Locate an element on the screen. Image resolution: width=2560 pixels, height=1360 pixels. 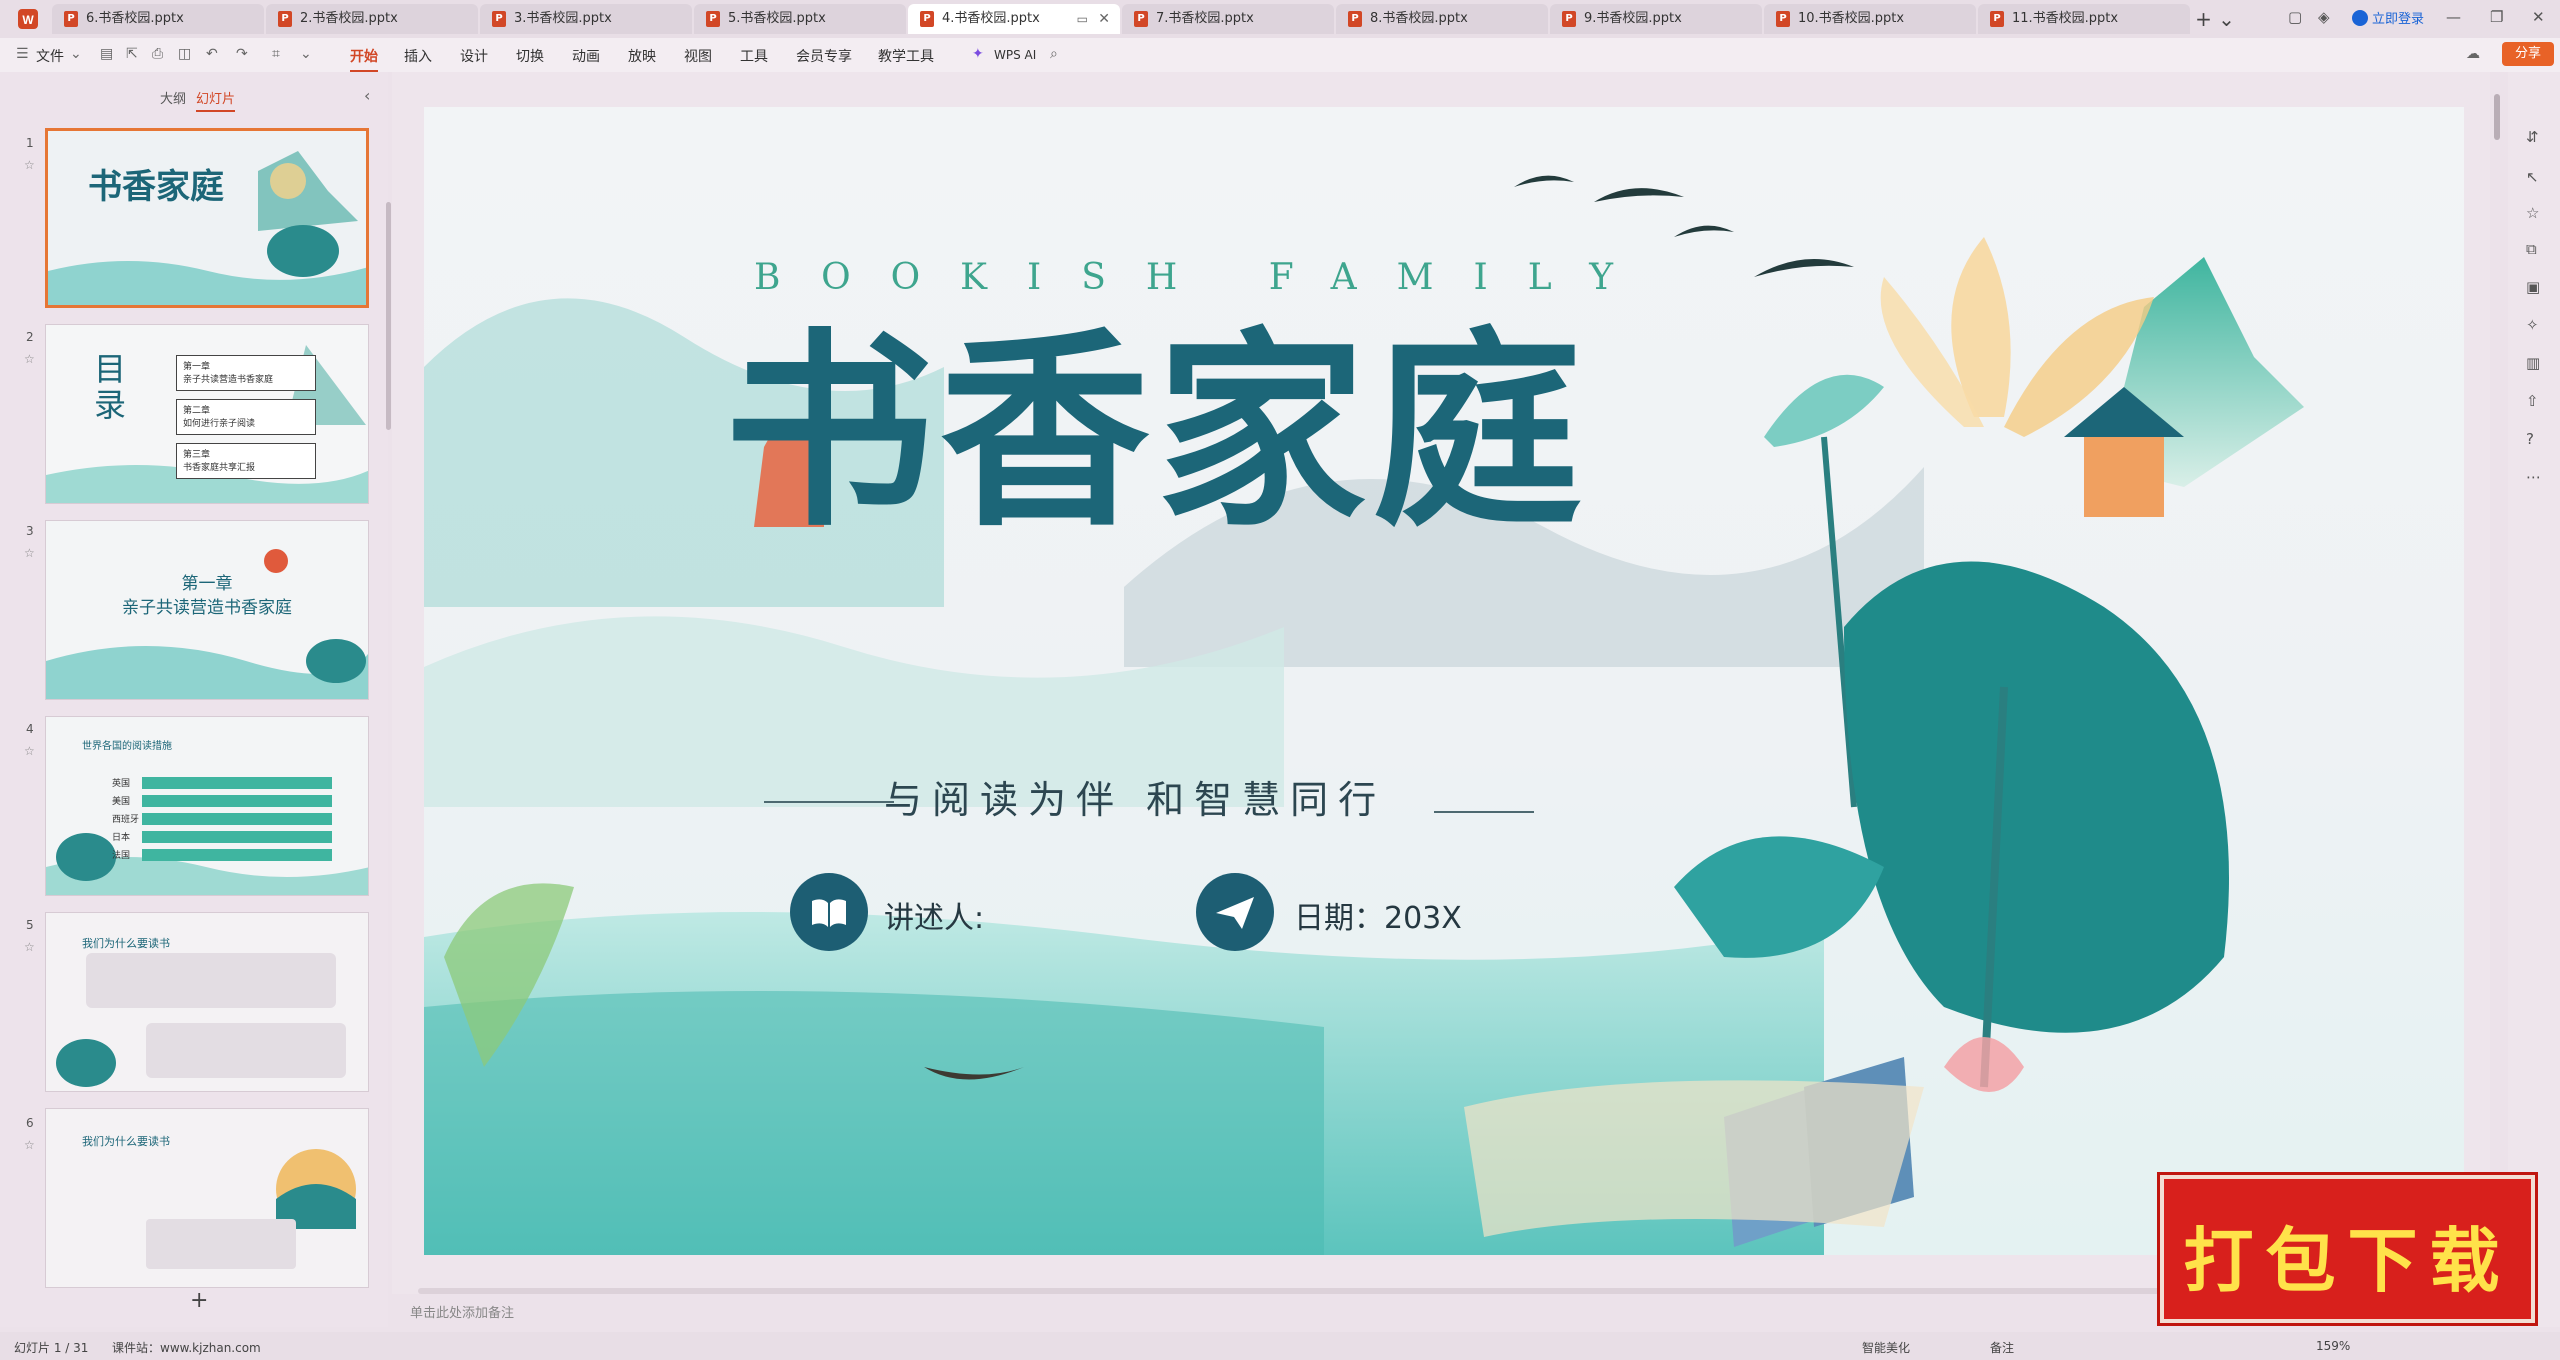
slide-thumbnail-1: 书香家庭 is located at coordinates (207, 218).